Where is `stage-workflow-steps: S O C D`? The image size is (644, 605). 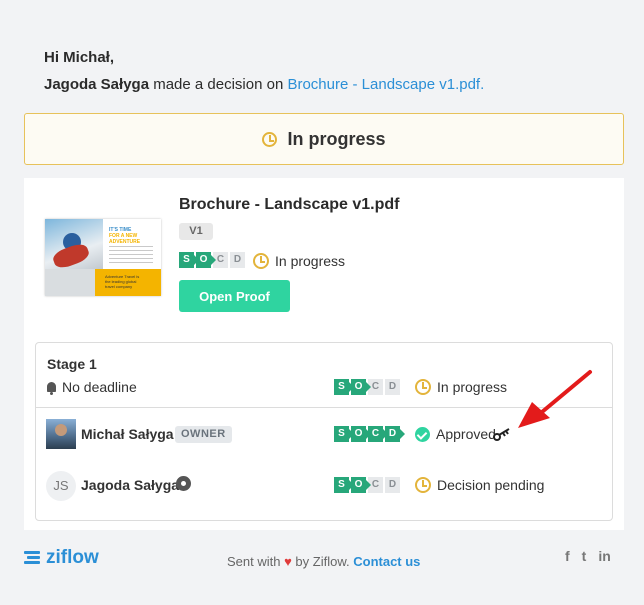 stage-workflow-steps: S O C D is located at coordinates (368, 387).